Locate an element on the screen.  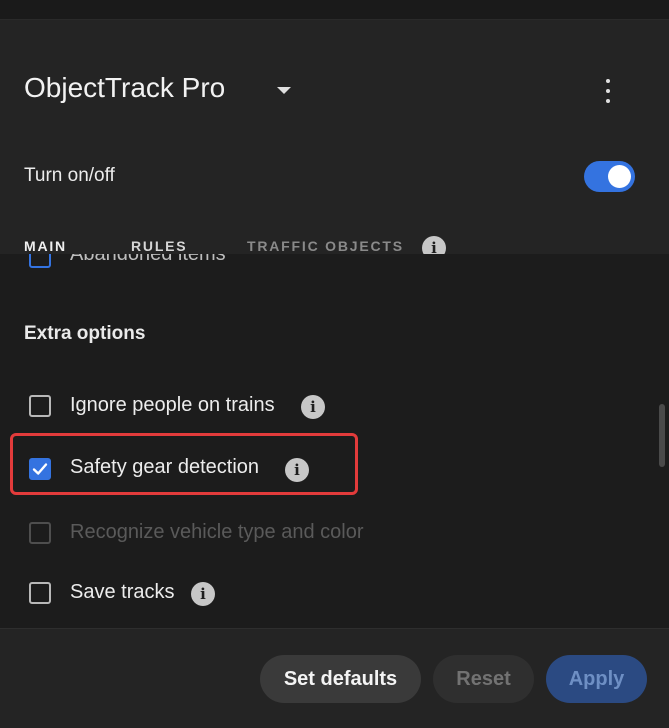
scrollbar-thumb is located at coordinates (662, 435).